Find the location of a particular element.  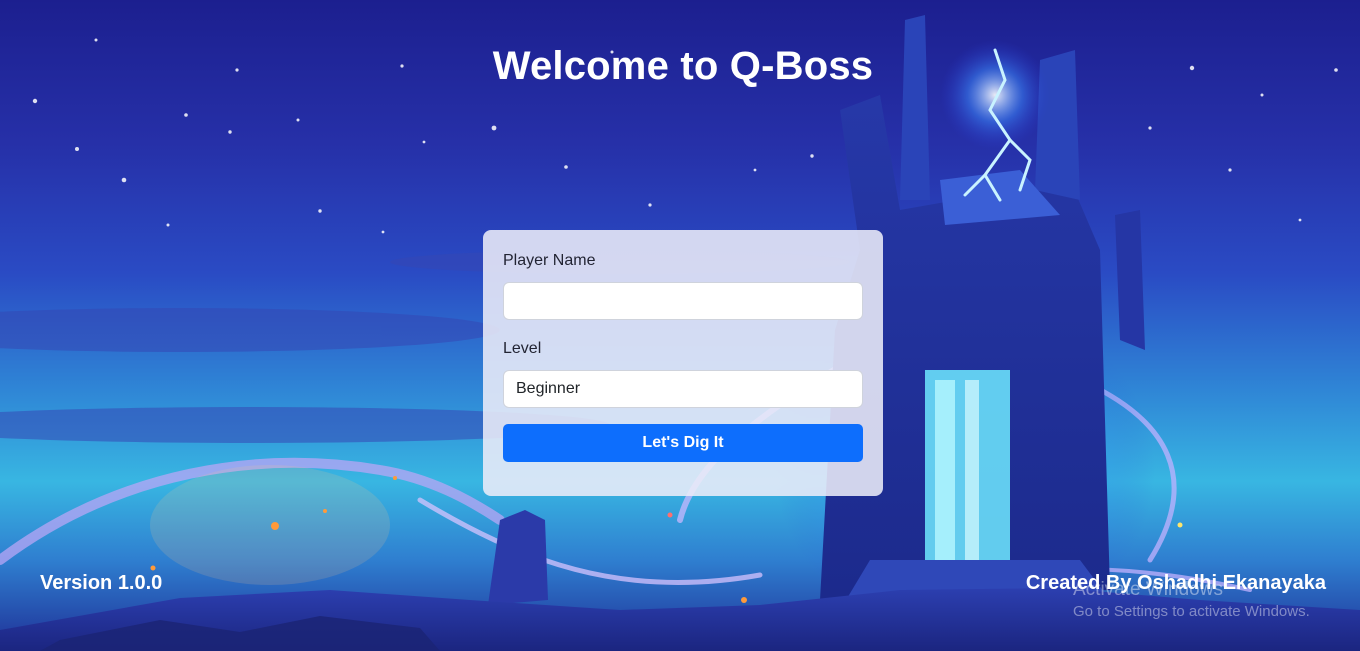

rock-spire is located at coordinates (518, 557).